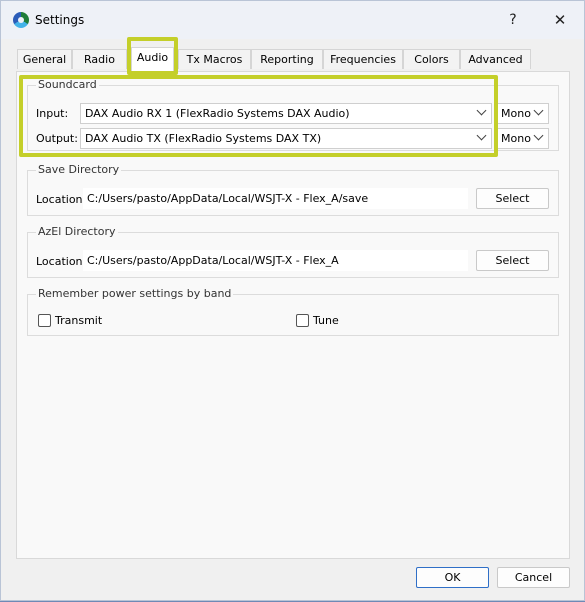 The height and width of the screenshot is (602, 585). I want to click on tab-frequencies: Frequencies, so click(363, 59).